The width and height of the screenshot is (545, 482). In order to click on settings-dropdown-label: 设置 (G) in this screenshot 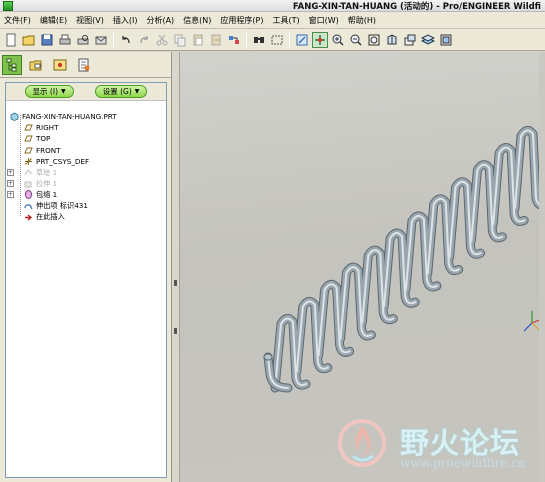, I will do `click(117, 91)`.